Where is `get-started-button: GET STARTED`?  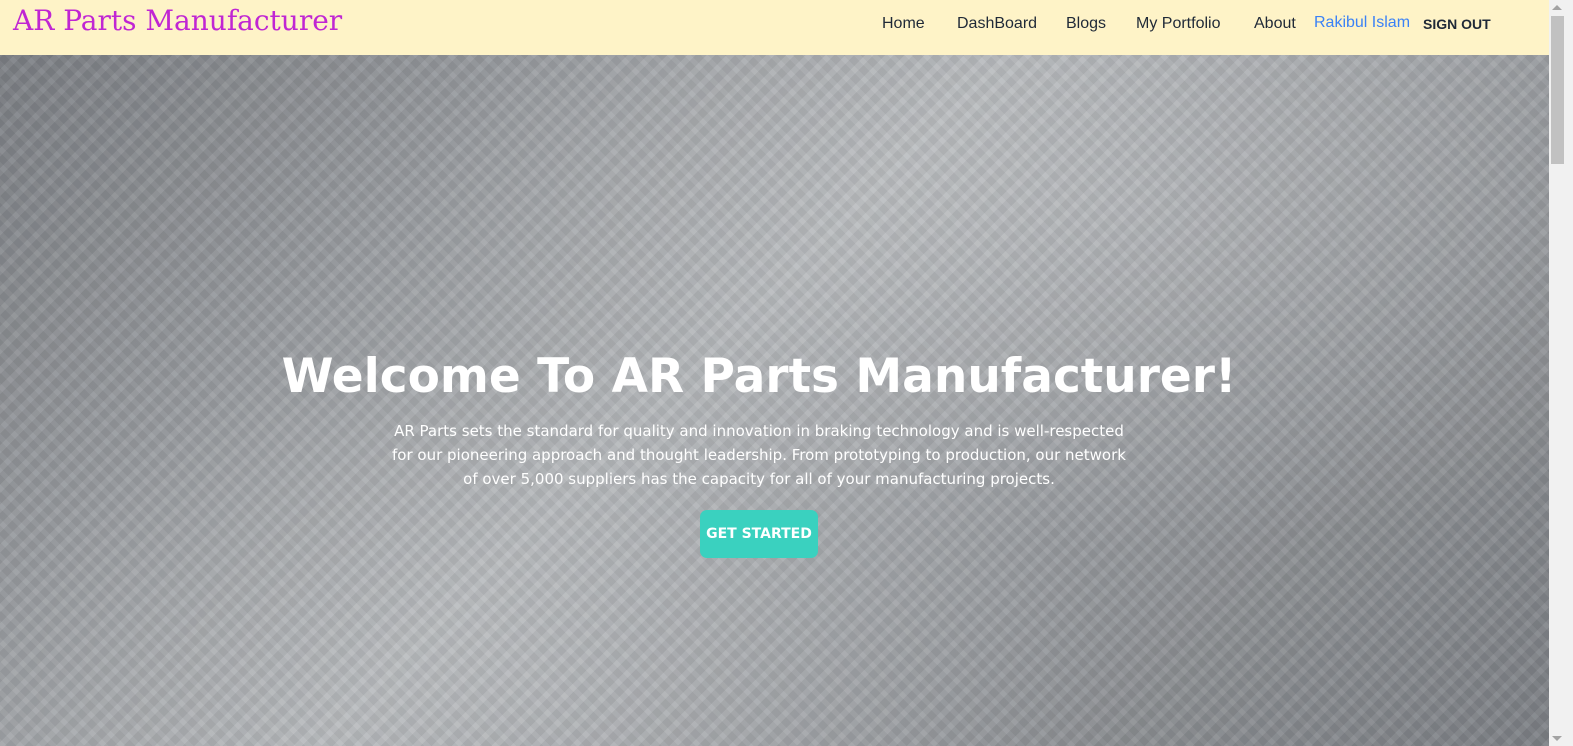 get-started-button: GET STARTED is located at coordinates (759, 534).